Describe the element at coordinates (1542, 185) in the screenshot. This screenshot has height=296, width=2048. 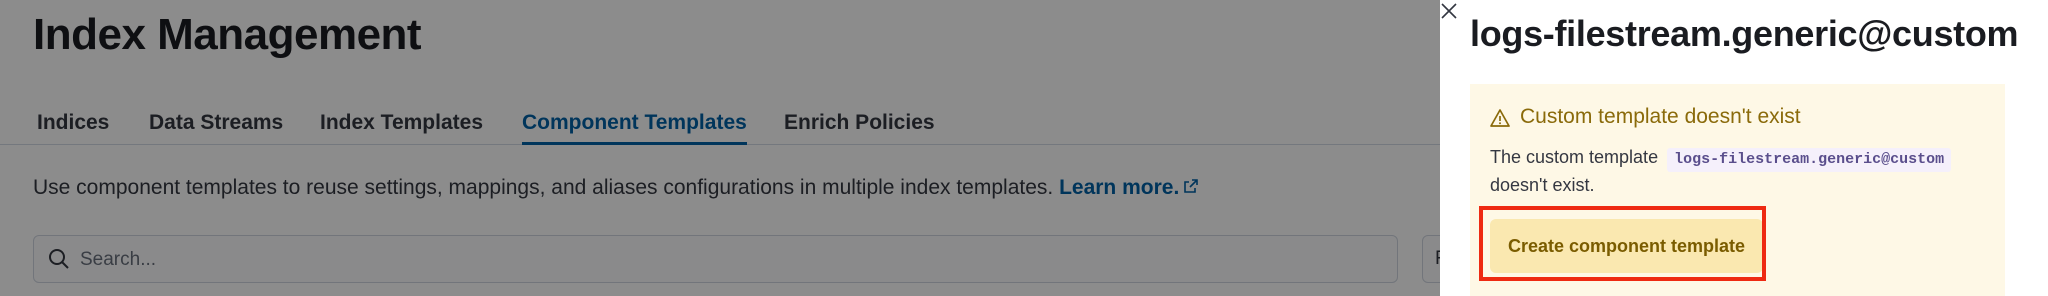
I see `callout-body-suffix: doesn't exist.` at that location.